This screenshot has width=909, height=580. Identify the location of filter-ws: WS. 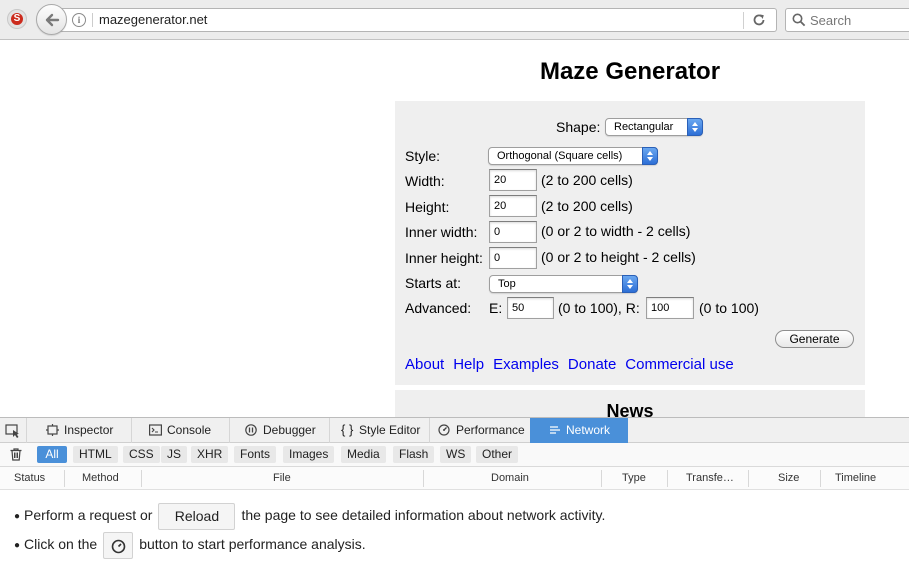
(456, 454).